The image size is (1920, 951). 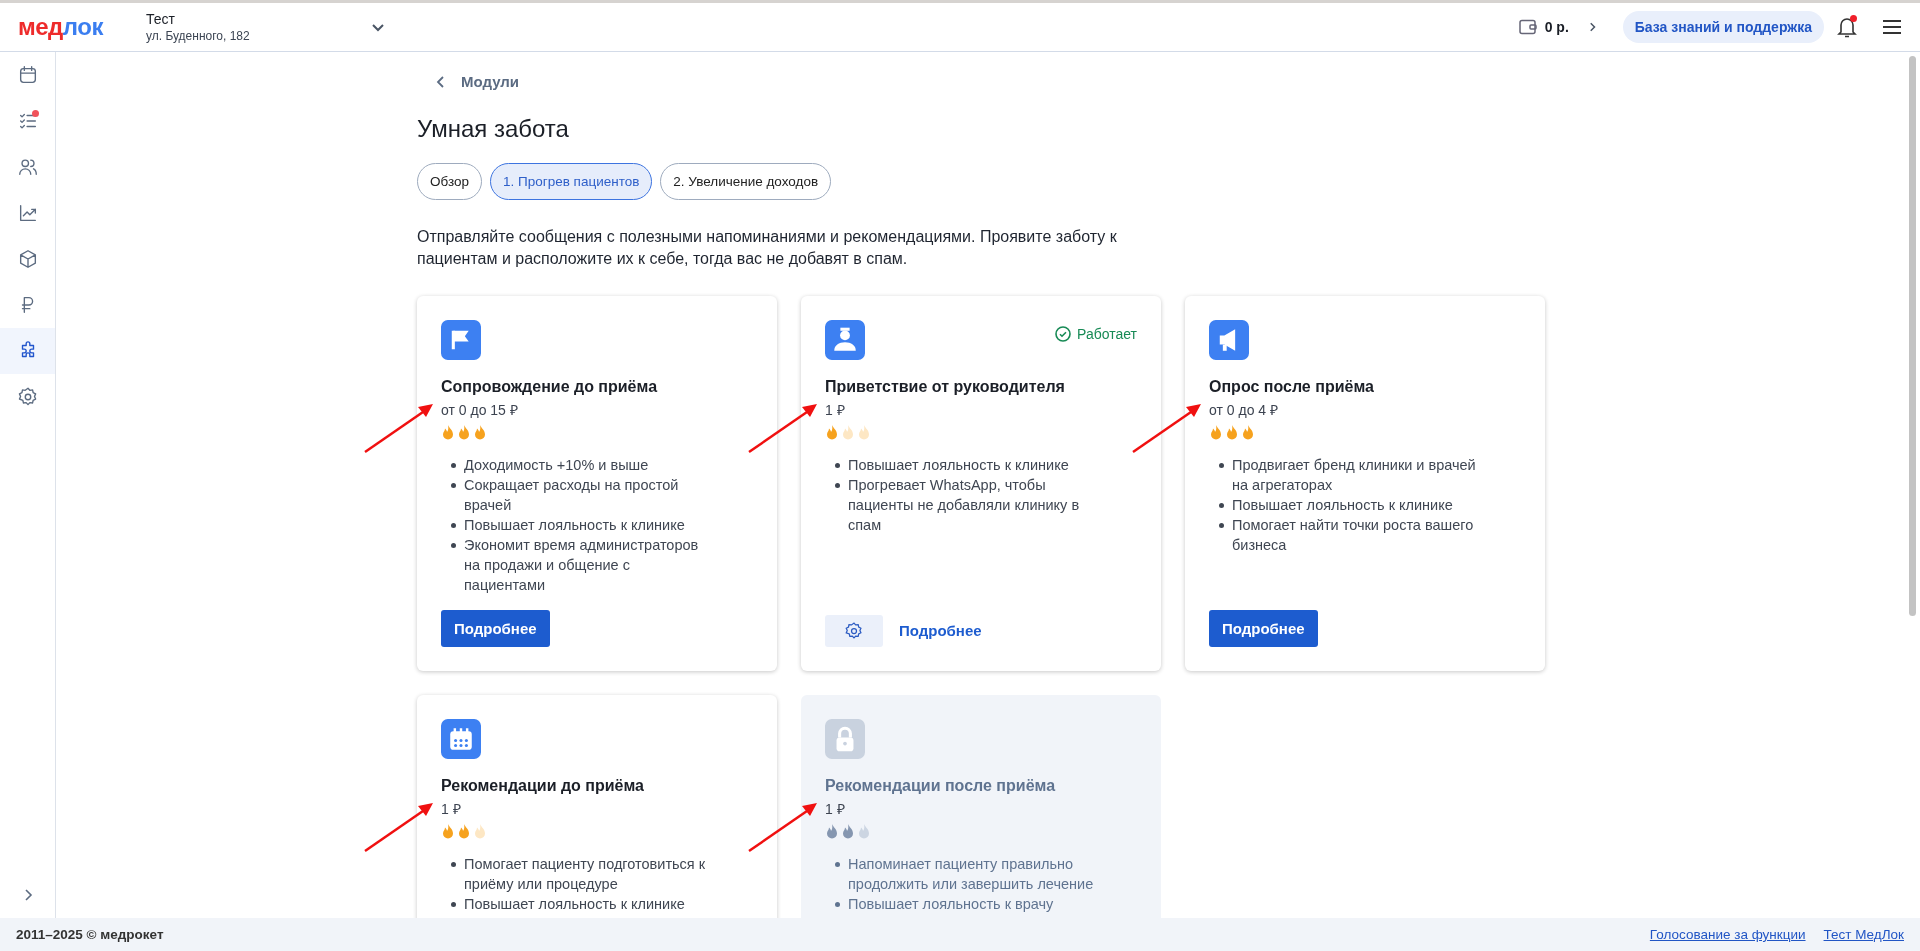 What do you see at coordinates (1847, 27) in the screenshot?
I see `bell-icon` at bounding box center [1847, 27].